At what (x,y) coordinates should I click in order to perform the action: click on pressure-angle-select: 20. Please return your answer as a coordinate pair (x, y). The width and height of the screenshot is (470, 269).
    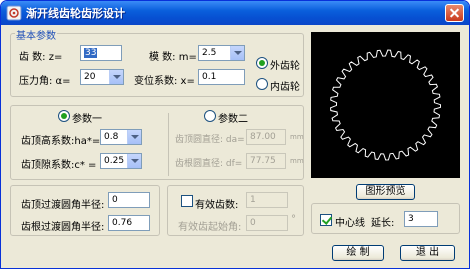
    Looking at the image, I should click on (102, 77).